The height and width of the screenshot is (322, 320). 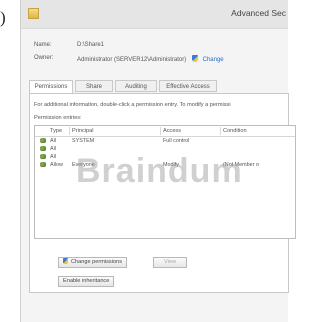 What do you see at coordinates (132, 60) in the screenshot?
I see `owner-value: Administrator (SERVER12\Administrator)` at bounding box center [132, 60].